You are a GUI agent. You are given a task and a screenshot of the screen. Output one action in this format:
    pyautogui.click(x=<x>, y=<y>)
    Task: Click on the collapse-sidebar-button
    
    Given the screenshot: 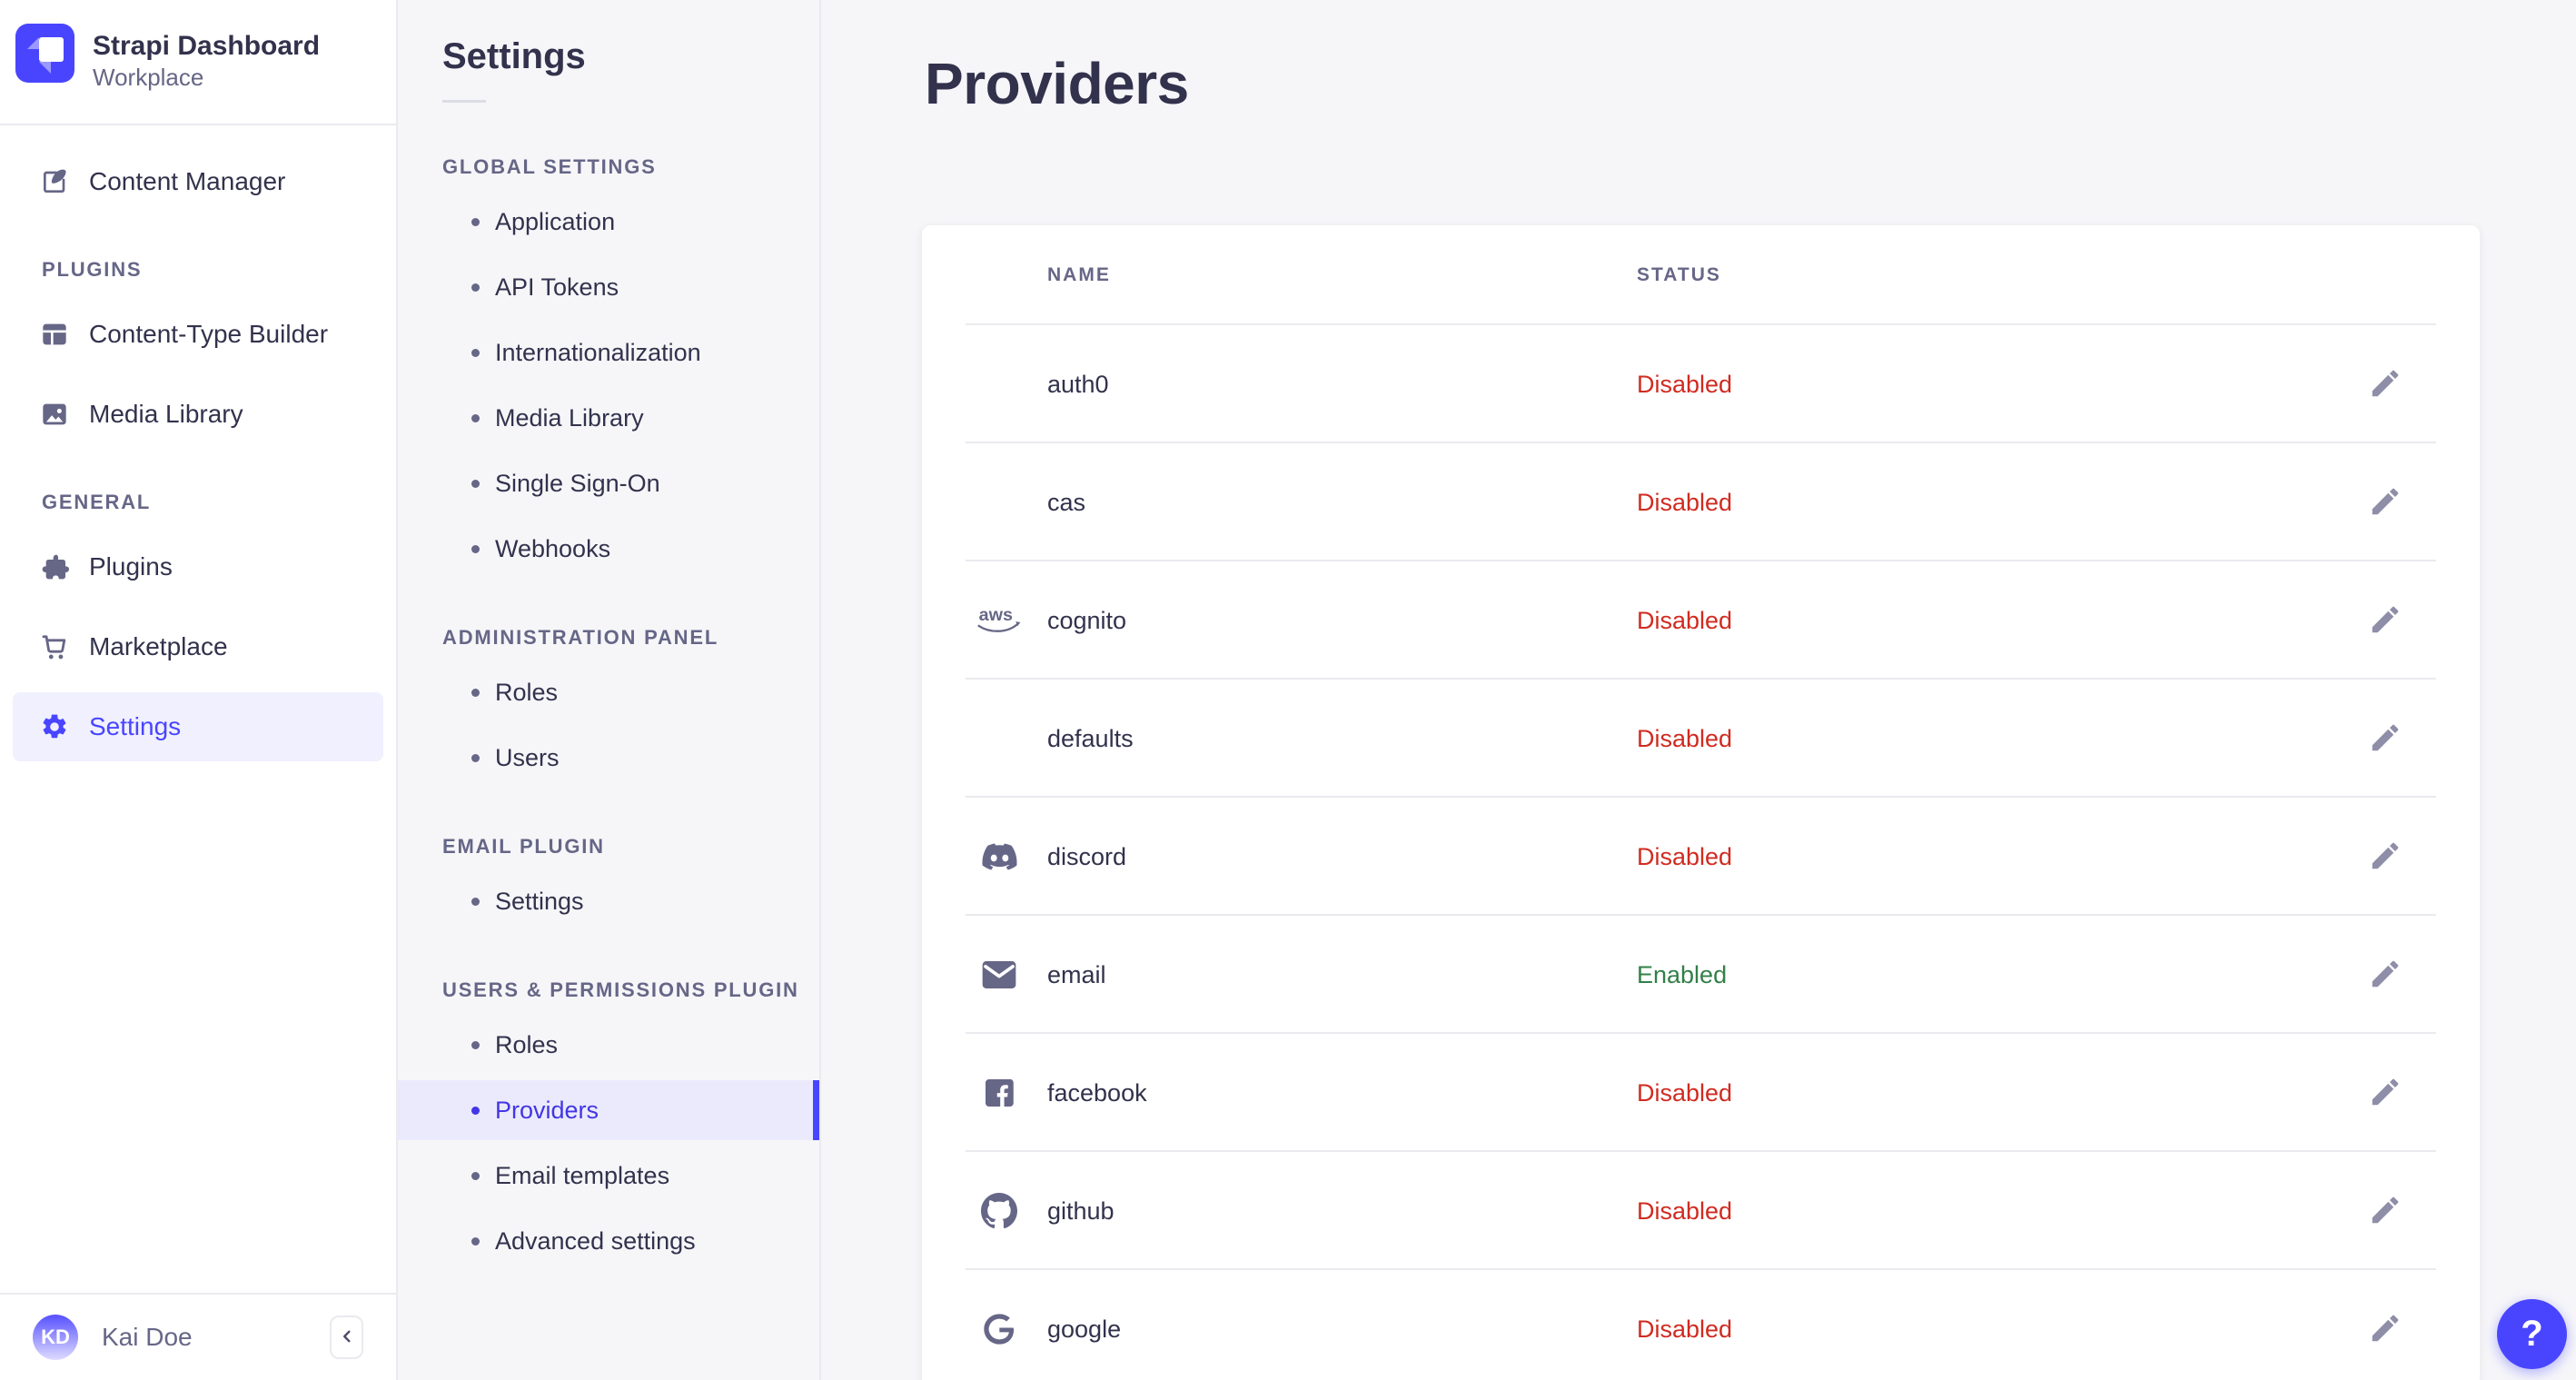 What is the action you would take?
    pyautogui.click(x=346, y=1337)
    